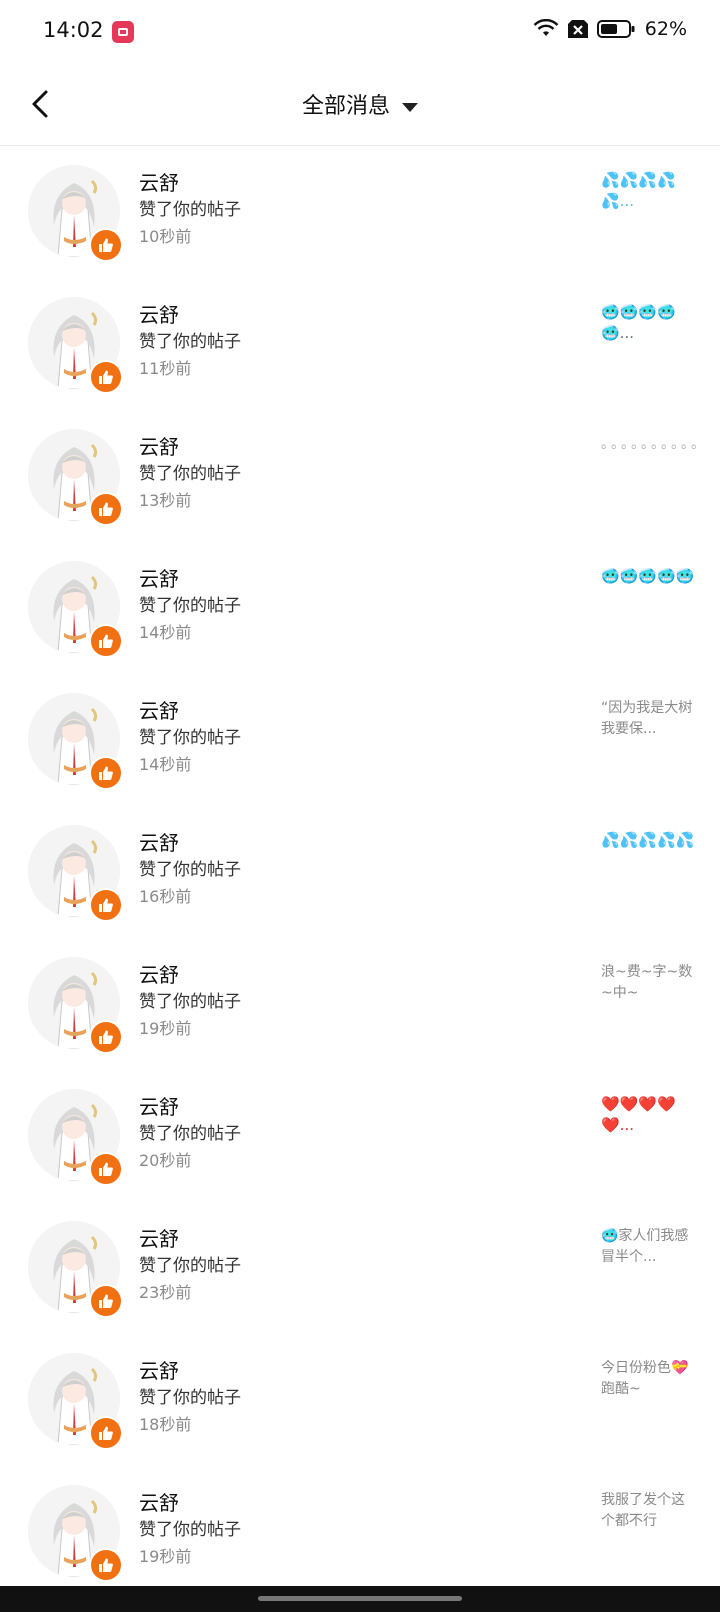 This screenshot has height=1612, width=720. What do you see at coordinates (649, 983) in the screenshot?
I see `post-preview: 浪~费~字~数~中~` at bounding box center [649, 983].